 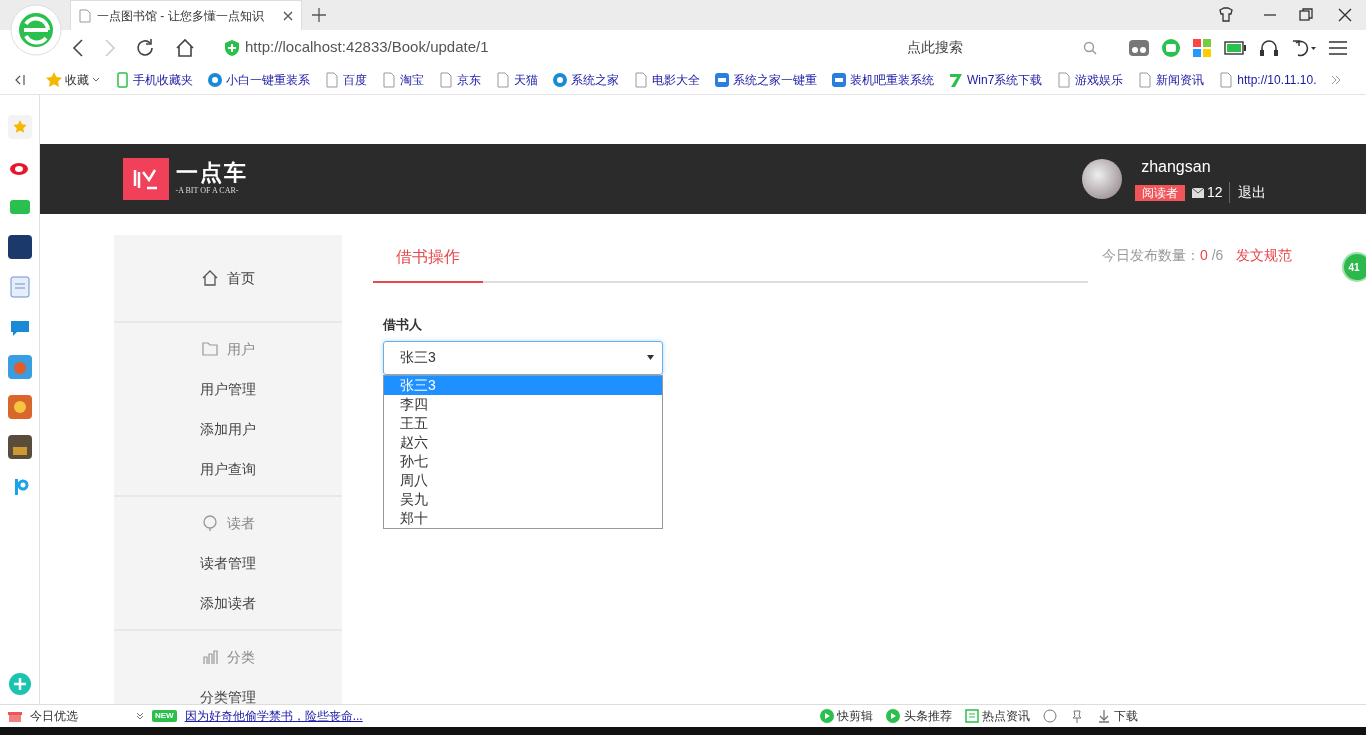 What do you see at coordinates (345, 79) in the screenshot?
I see `bookmark-item: 百度` at bounding box center [345, 79].